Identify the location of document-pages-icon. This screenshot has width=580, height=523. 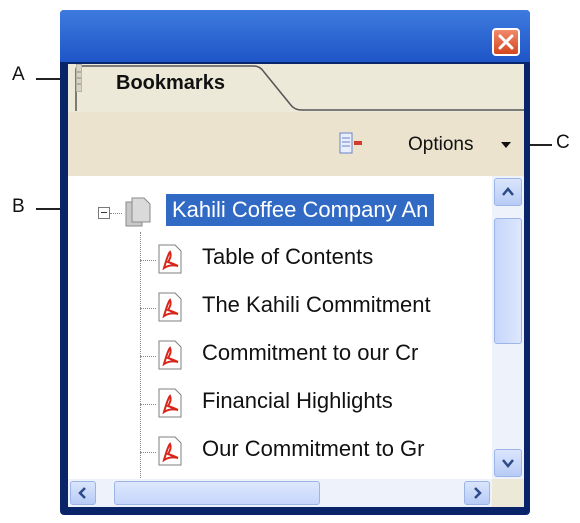
(138, 212).